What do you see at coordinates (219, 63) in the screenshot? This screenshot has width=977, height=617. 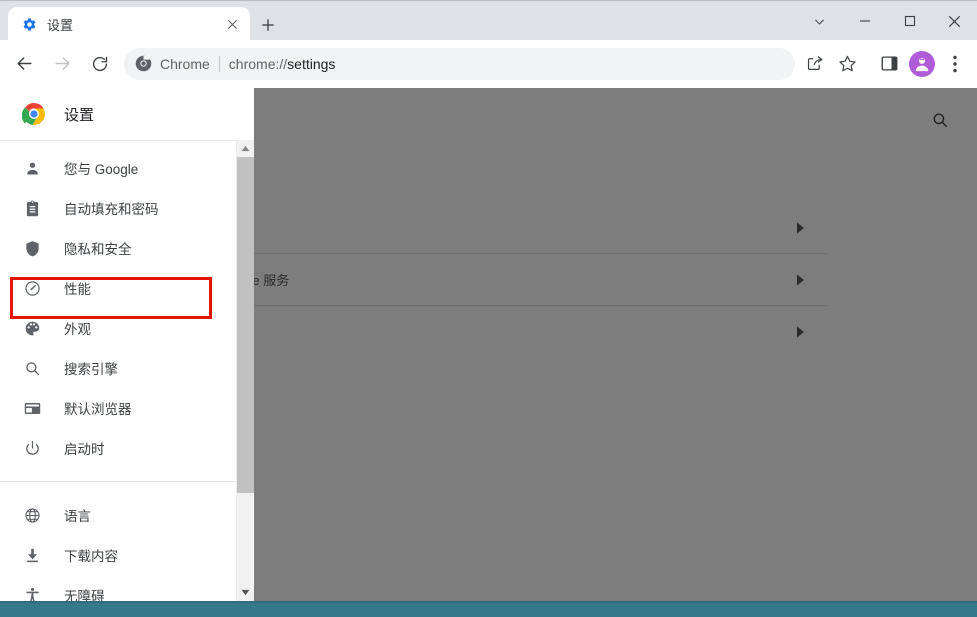 I see `omnibox-separator` at bounding box center [219, 63].